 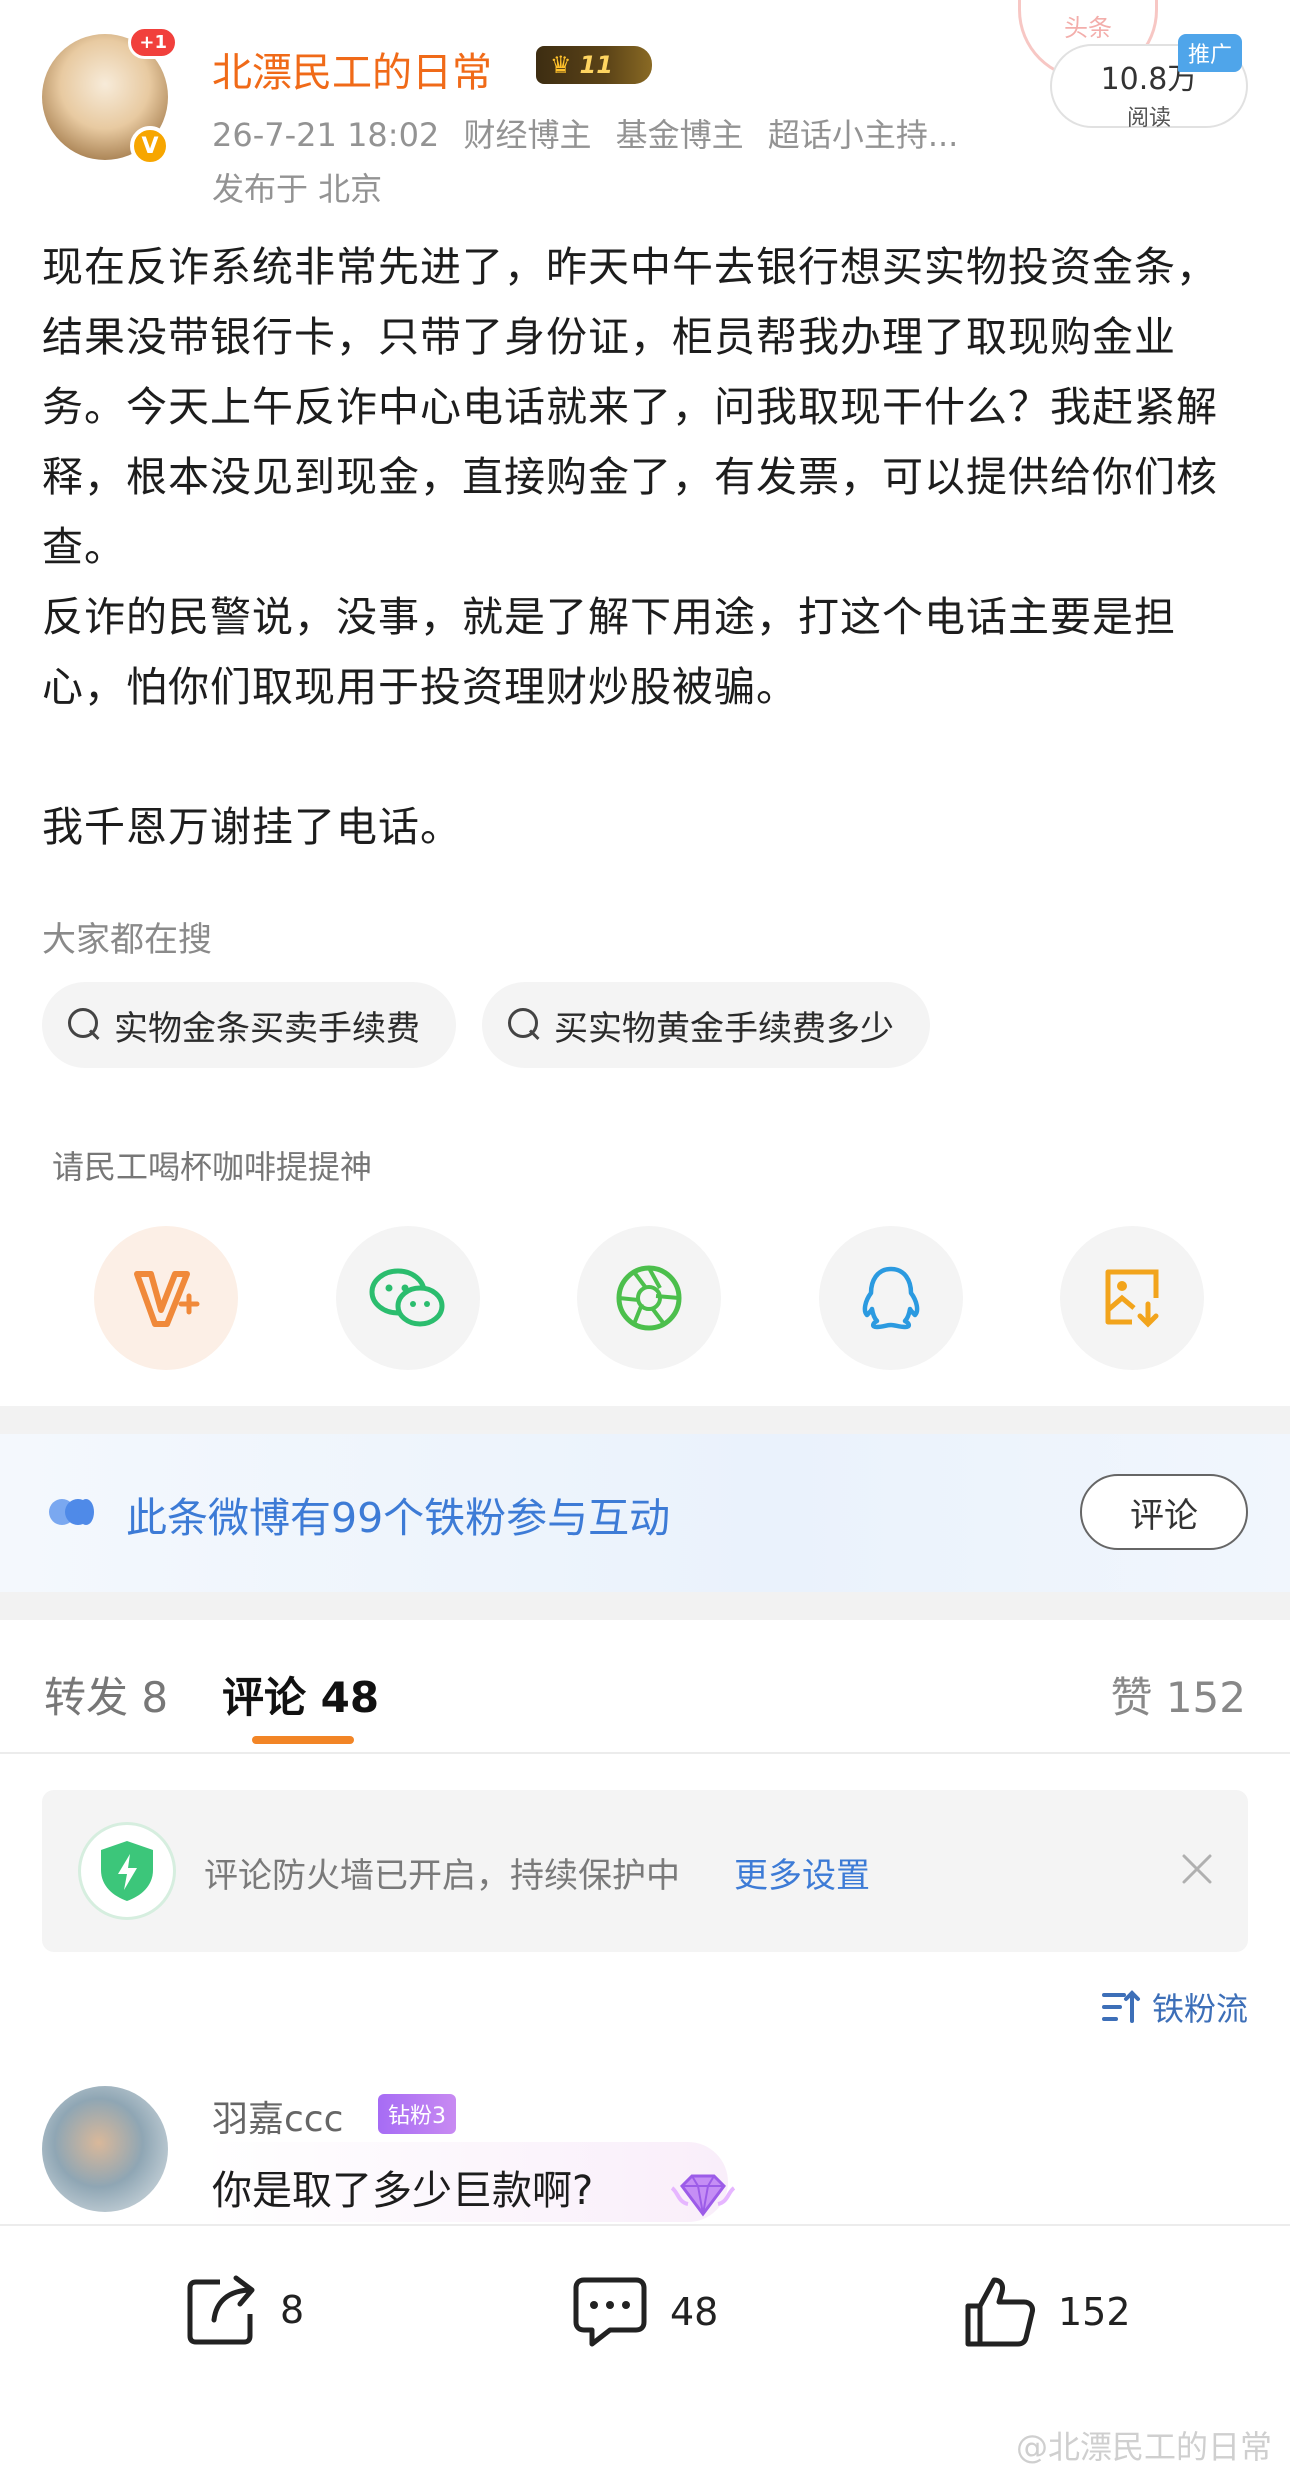 I want to click on search-chips: 实物金条买卖手续费 买实物黄金手续费多少, so click(x=486, y=1025).